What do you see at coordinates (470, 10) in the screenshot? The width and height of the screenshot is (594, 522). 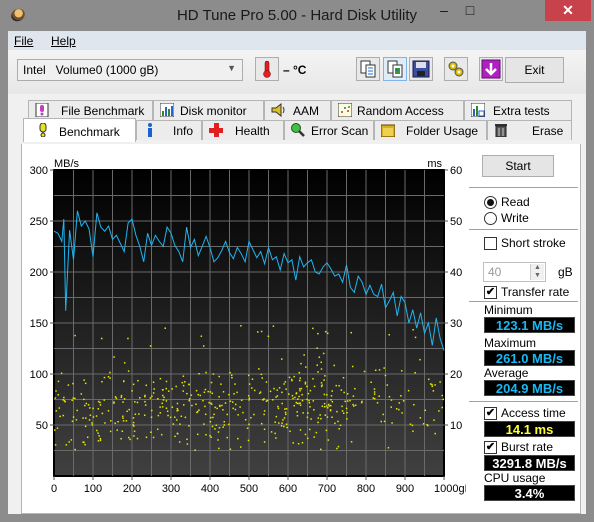 I see `maximize-button: □` at bounding box center [470, 10].